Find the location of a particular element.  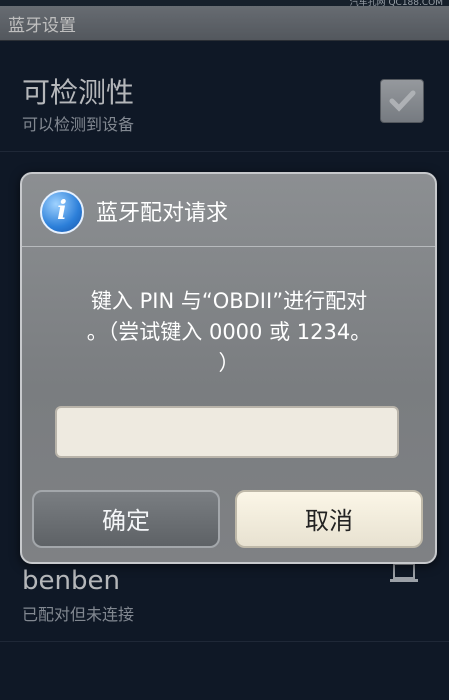

dialog-title: 蓝牙配对请求 is located at coordinates (162, 213).